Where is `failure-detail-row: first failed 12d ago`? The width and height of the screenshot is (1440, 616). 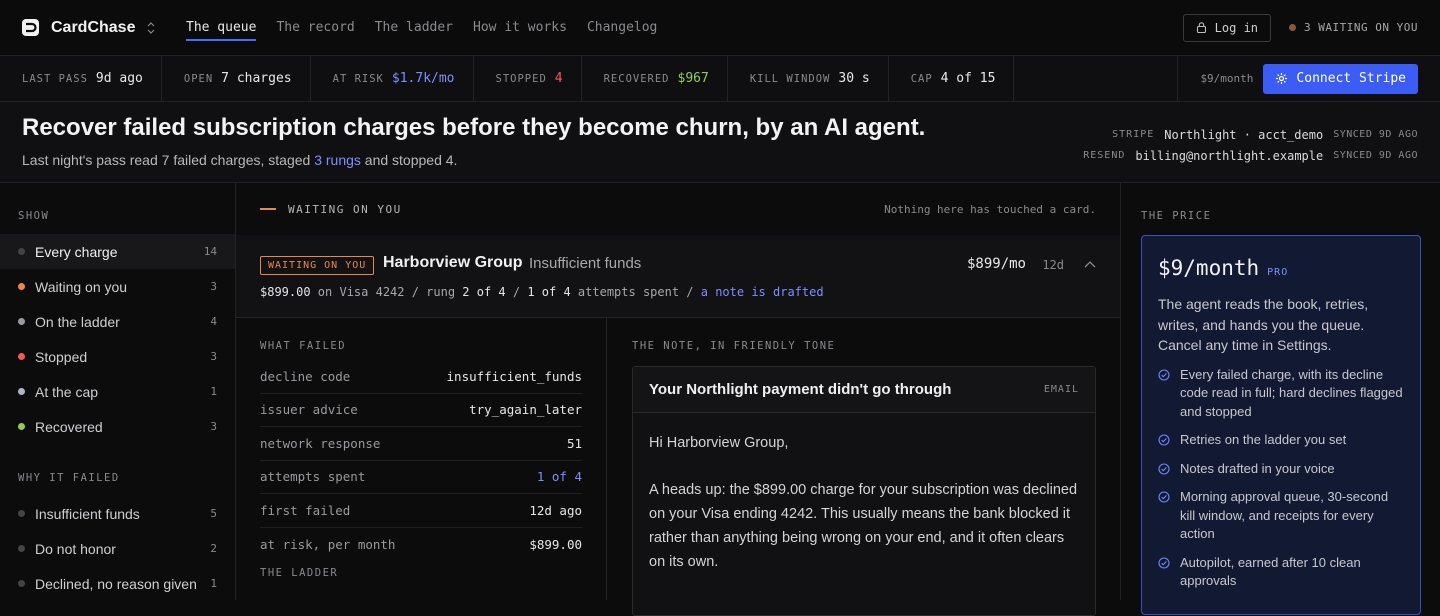
failure-detail-row: first failed 12d ago is located at coordinates (421, 511).